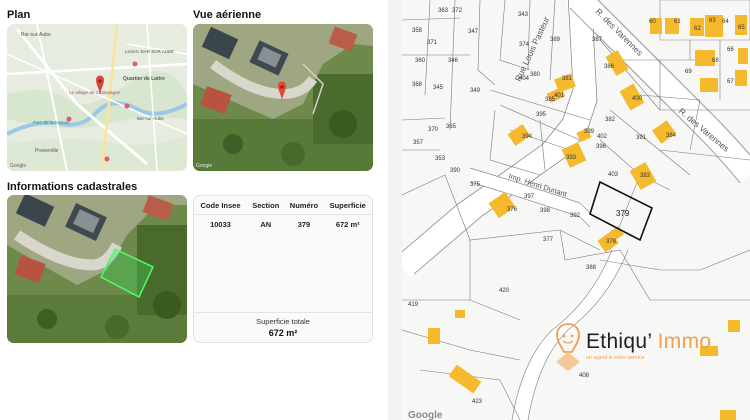 The height and width of the screenshot is (420, 750). I want to click on parcel-number: 349, so click(475, 91).